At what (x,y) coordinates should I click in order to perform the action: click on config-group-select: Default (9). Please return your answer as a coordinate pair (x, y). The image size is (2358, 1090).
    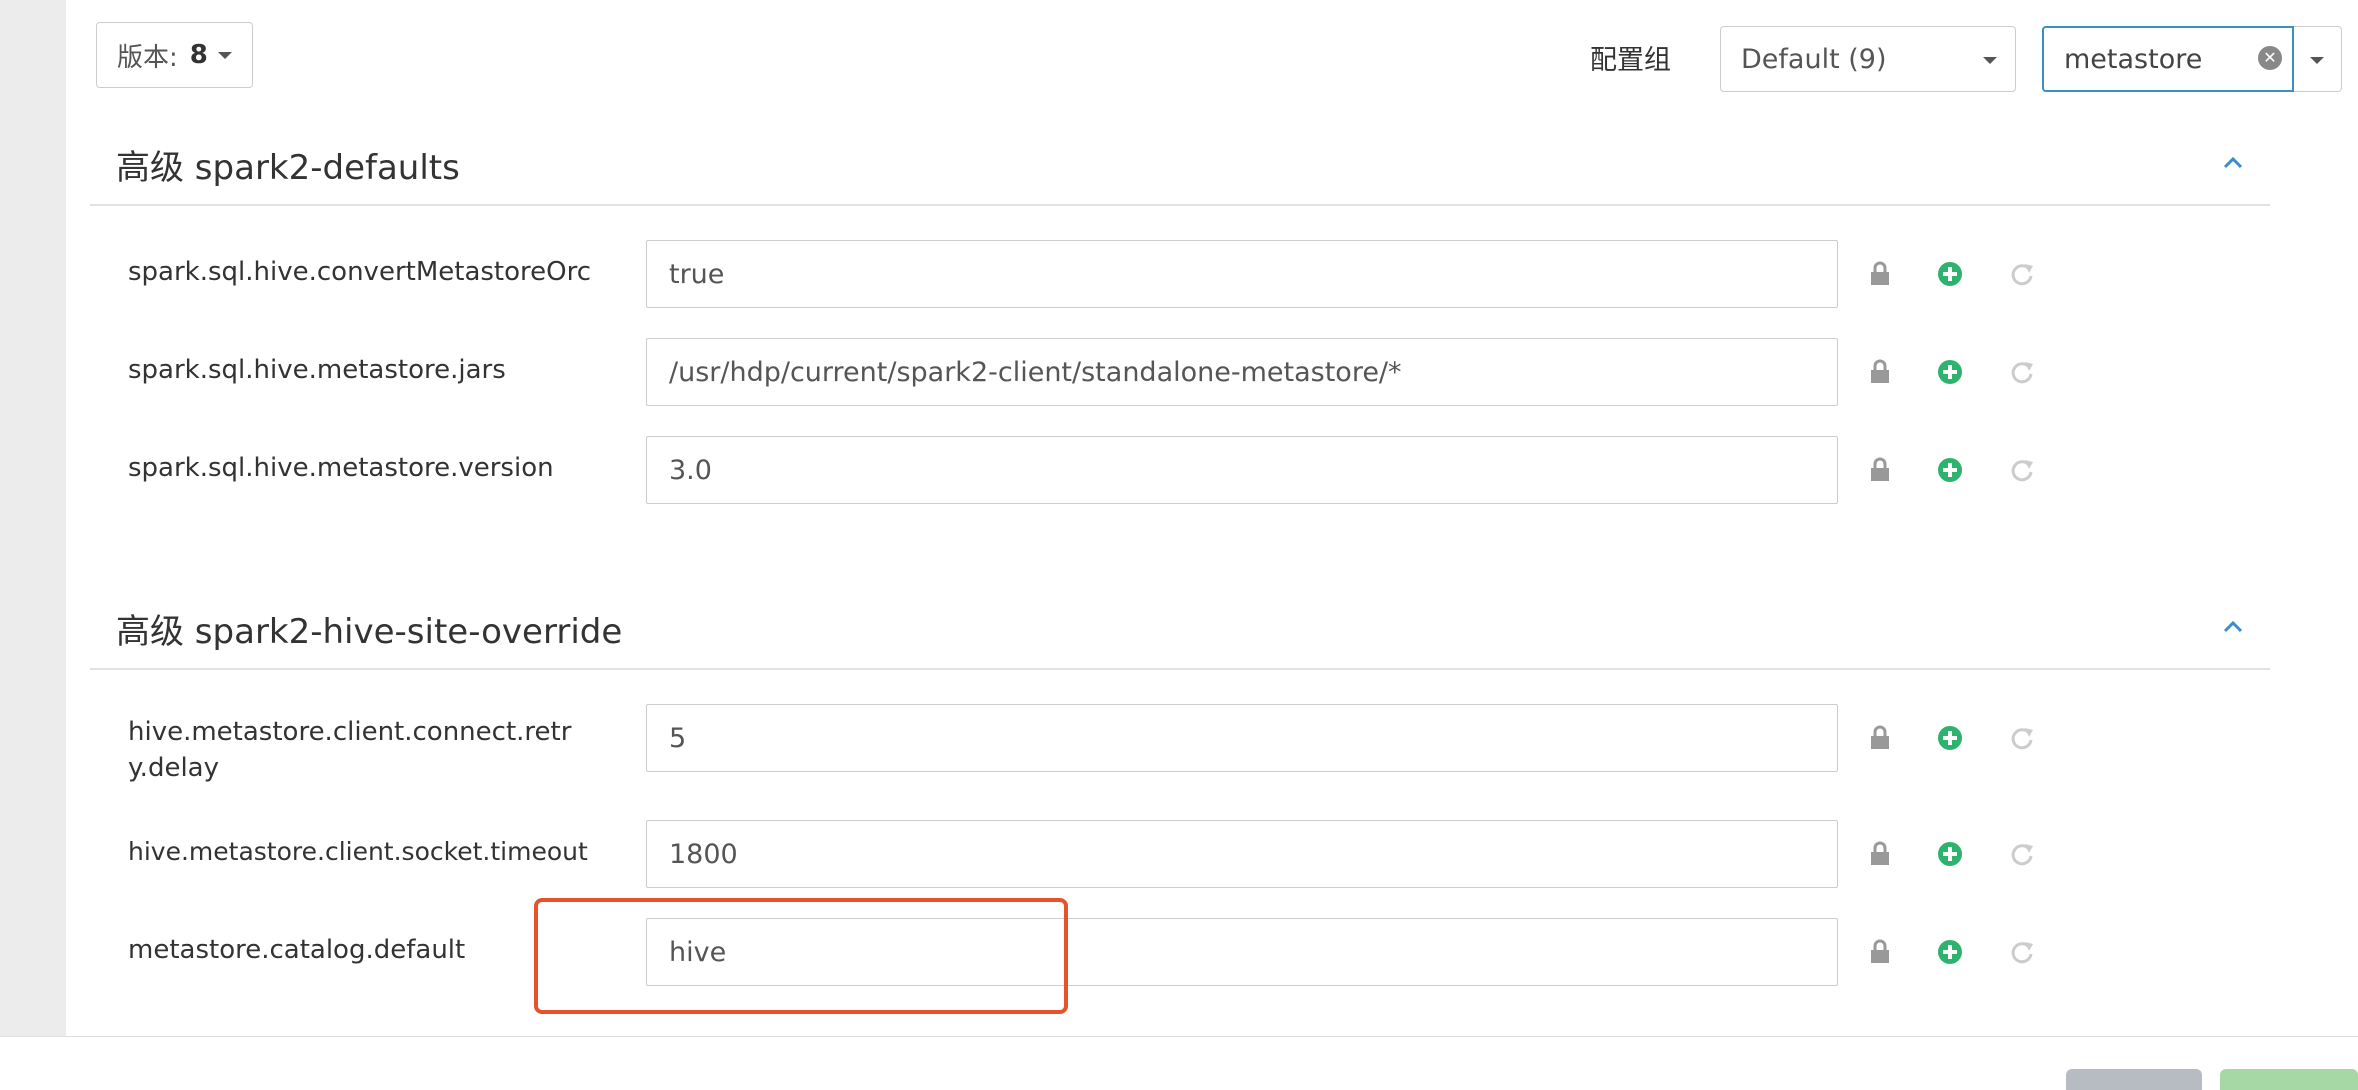
    Looking at the image, I should click on (1868, 59).